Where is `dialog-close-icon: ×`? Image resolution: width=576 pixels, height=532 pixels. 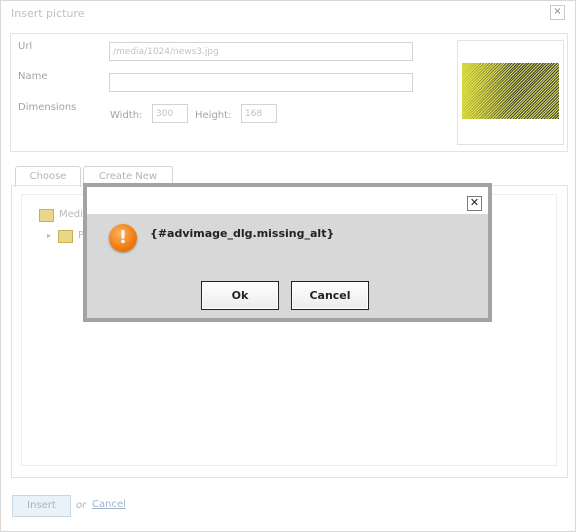 dialog-close-icon: × is located at coordinates (557, 12).